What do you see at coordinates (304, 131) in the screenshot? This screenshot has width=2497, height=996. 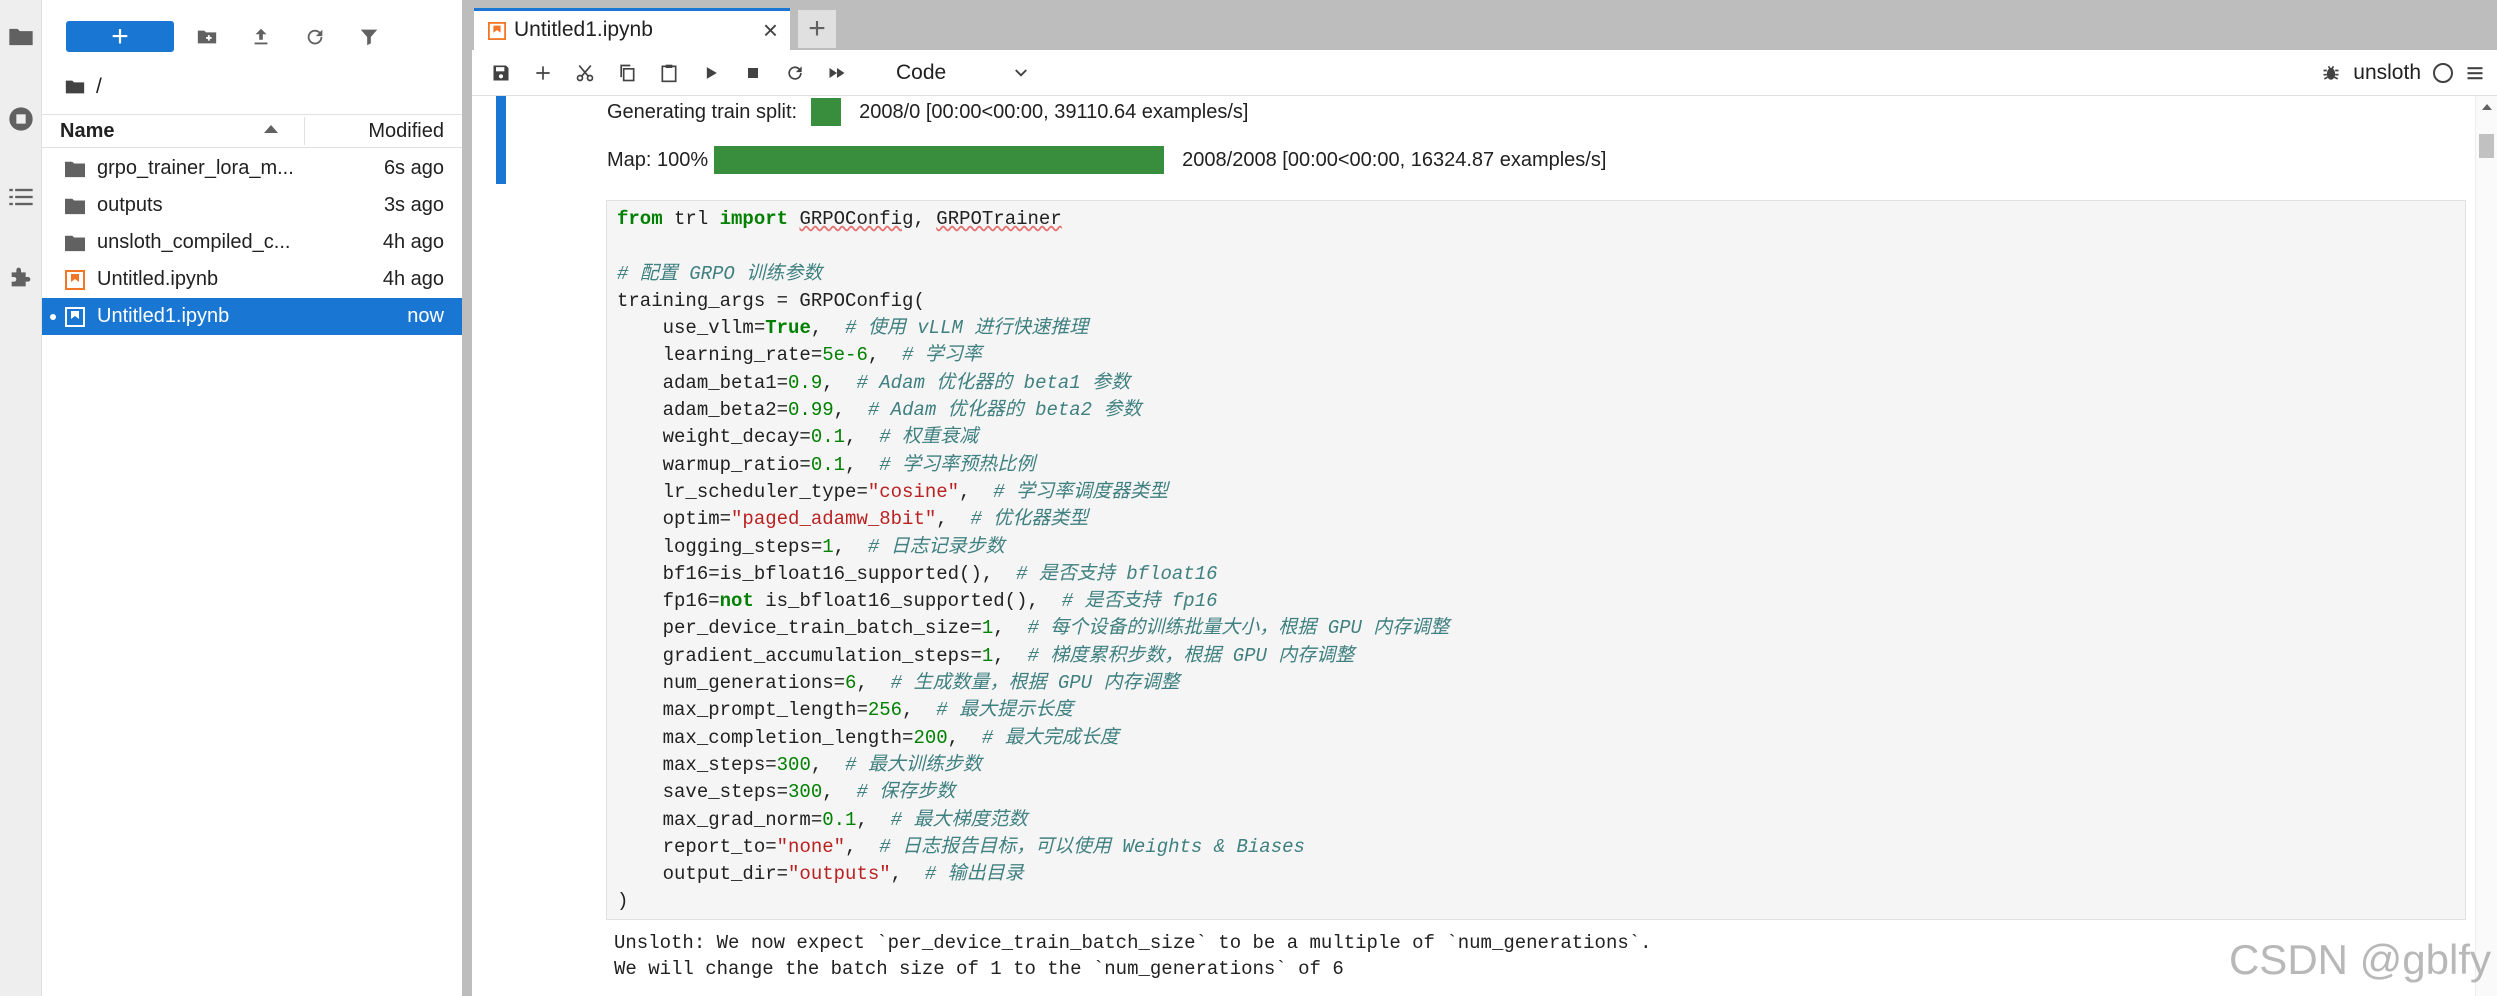 I see `column-divider` at bounding box center [304, 131].